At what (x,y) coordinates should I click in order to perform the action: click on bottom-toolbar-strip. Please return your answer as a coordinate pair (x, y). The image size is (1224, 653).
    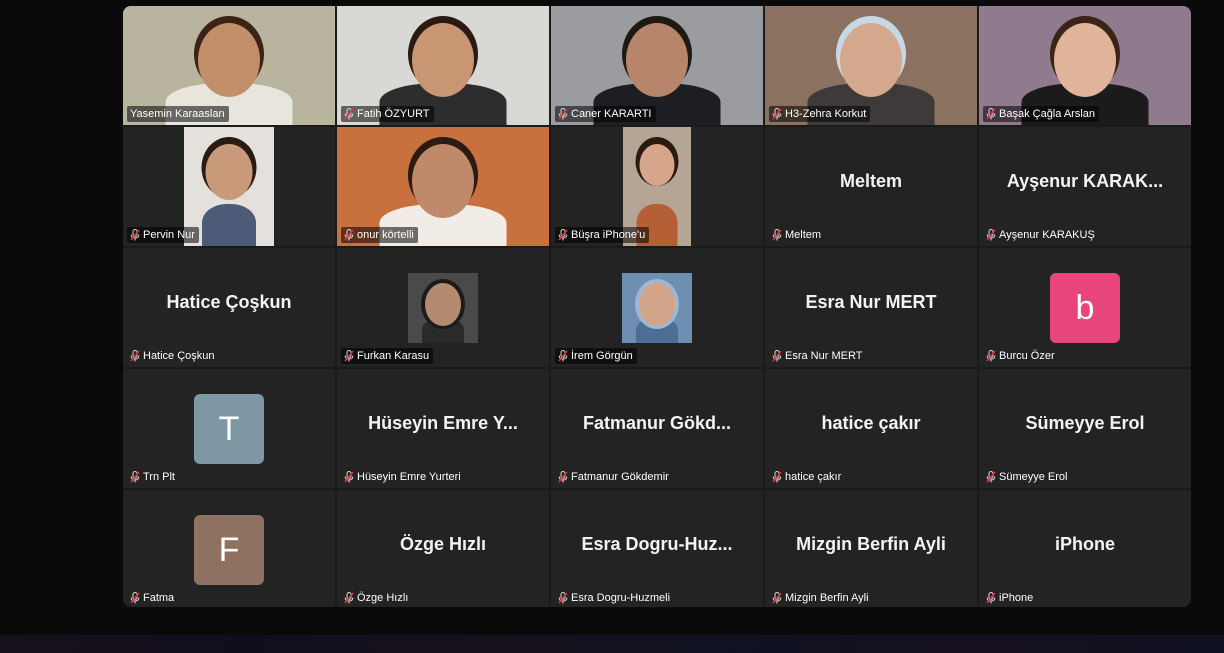
    Looking at the image, I should click on (612, 644).